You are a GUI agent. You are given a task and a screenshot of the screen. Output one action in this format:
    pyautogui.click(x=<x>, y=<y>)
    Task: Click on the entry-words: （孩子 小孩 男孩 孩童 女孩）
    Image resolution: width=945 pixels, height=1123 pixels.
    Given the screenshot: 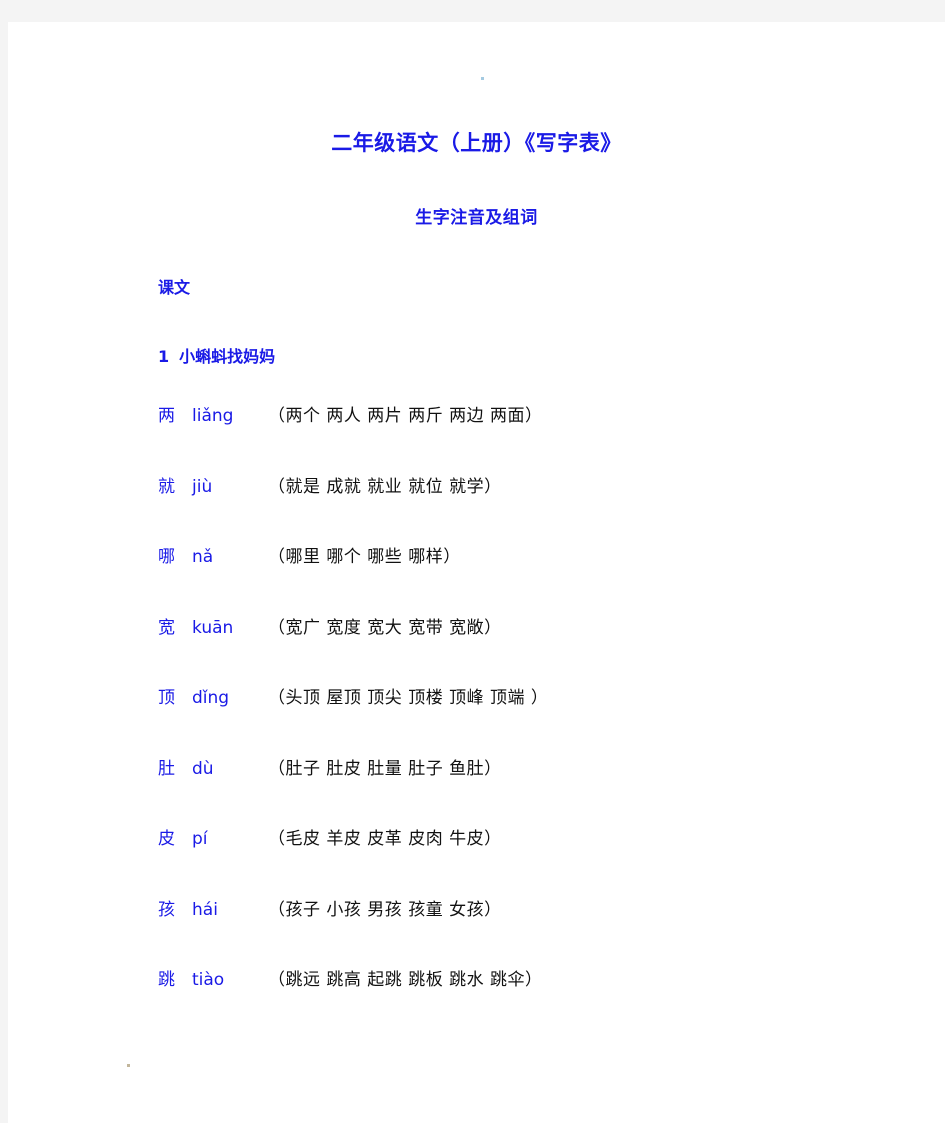 What is the action you would take?
    pyautogui.click(x=385, y=909)
    